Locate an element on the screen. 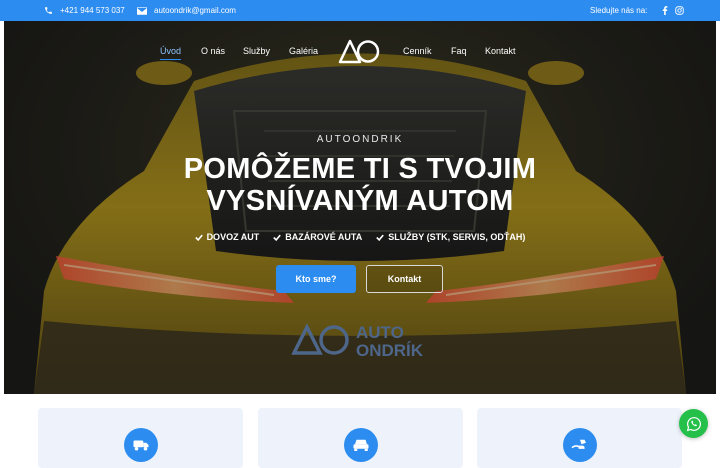  about-us-button: Kto sme? is located at coordinates (316, 279).